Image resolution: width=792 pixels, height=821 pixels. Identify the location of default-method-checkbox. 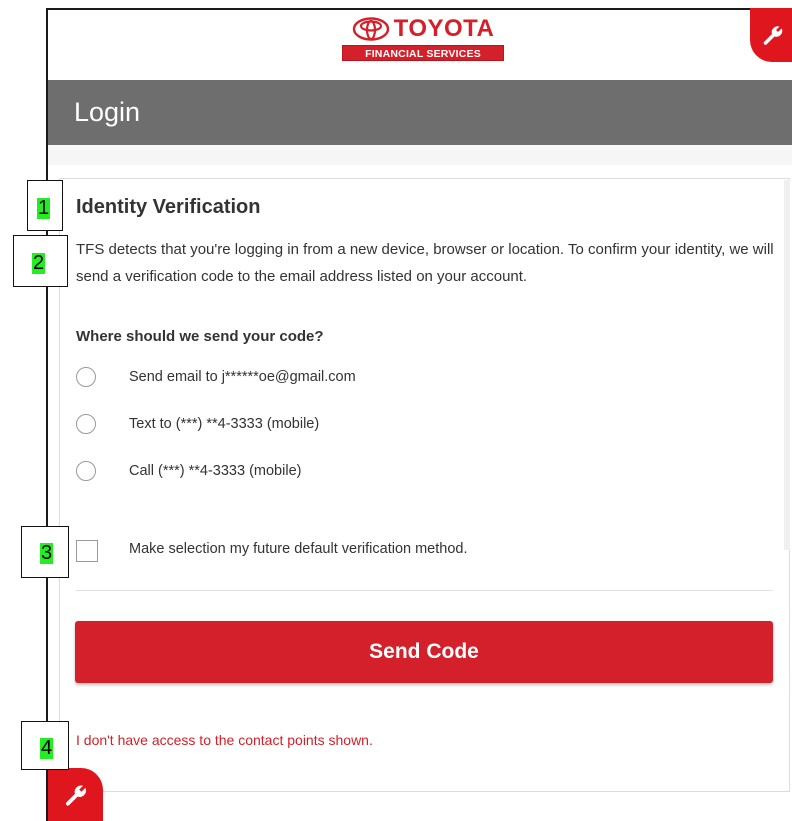
(87, 551).